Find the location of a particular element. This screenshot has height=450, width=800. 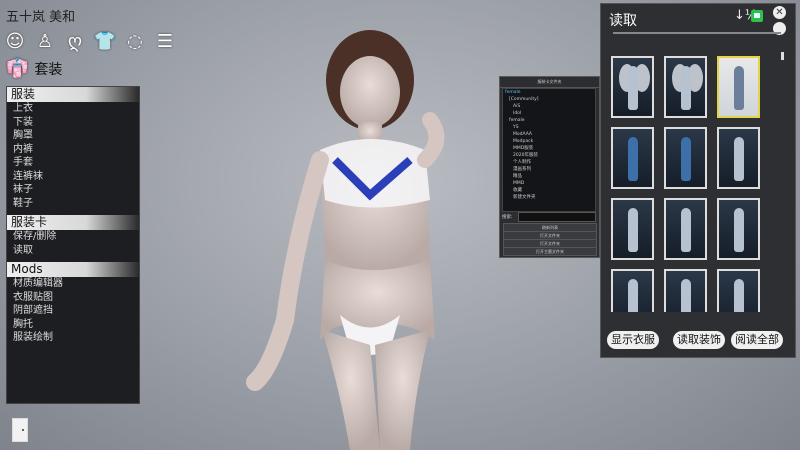

list-icon: ☰ is located at coordinates (165, 41).